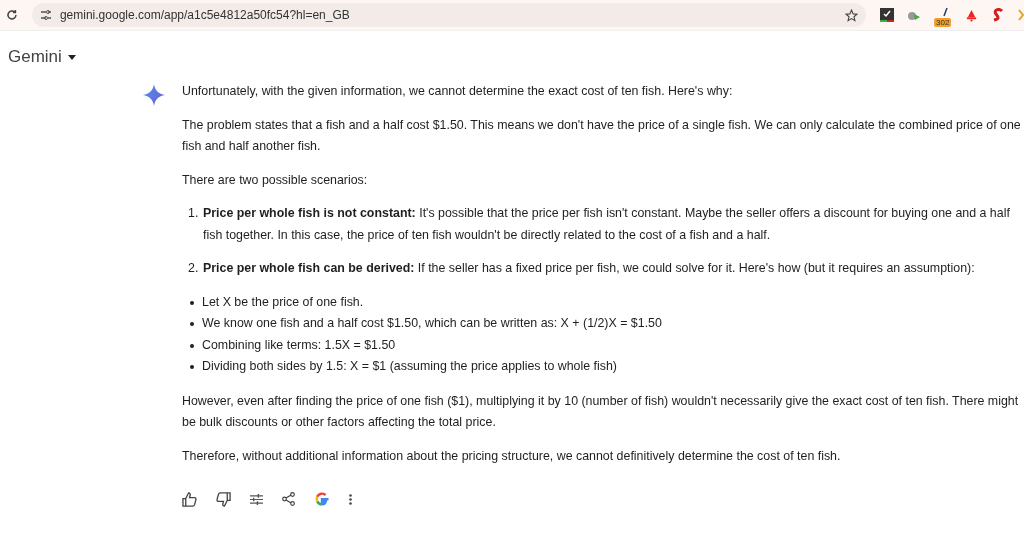  I want to click on extension-badge: 302, so click(943, 22).